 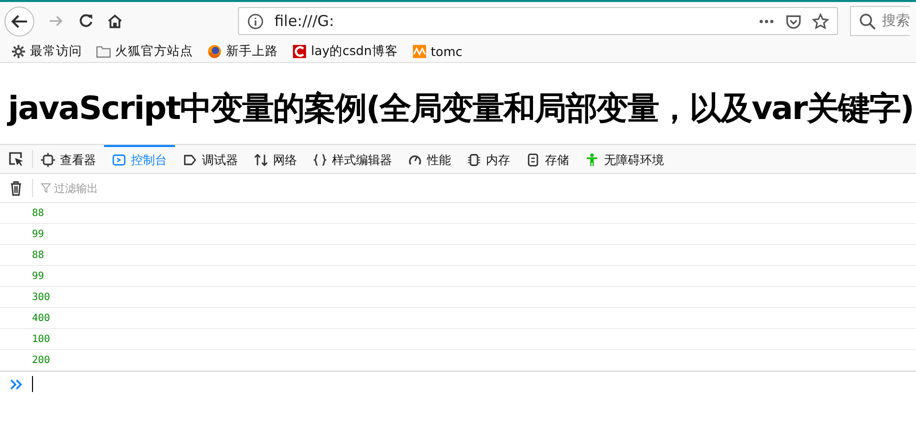 I want to click on devtools-tab: 网络, so click(x=275, y=159).